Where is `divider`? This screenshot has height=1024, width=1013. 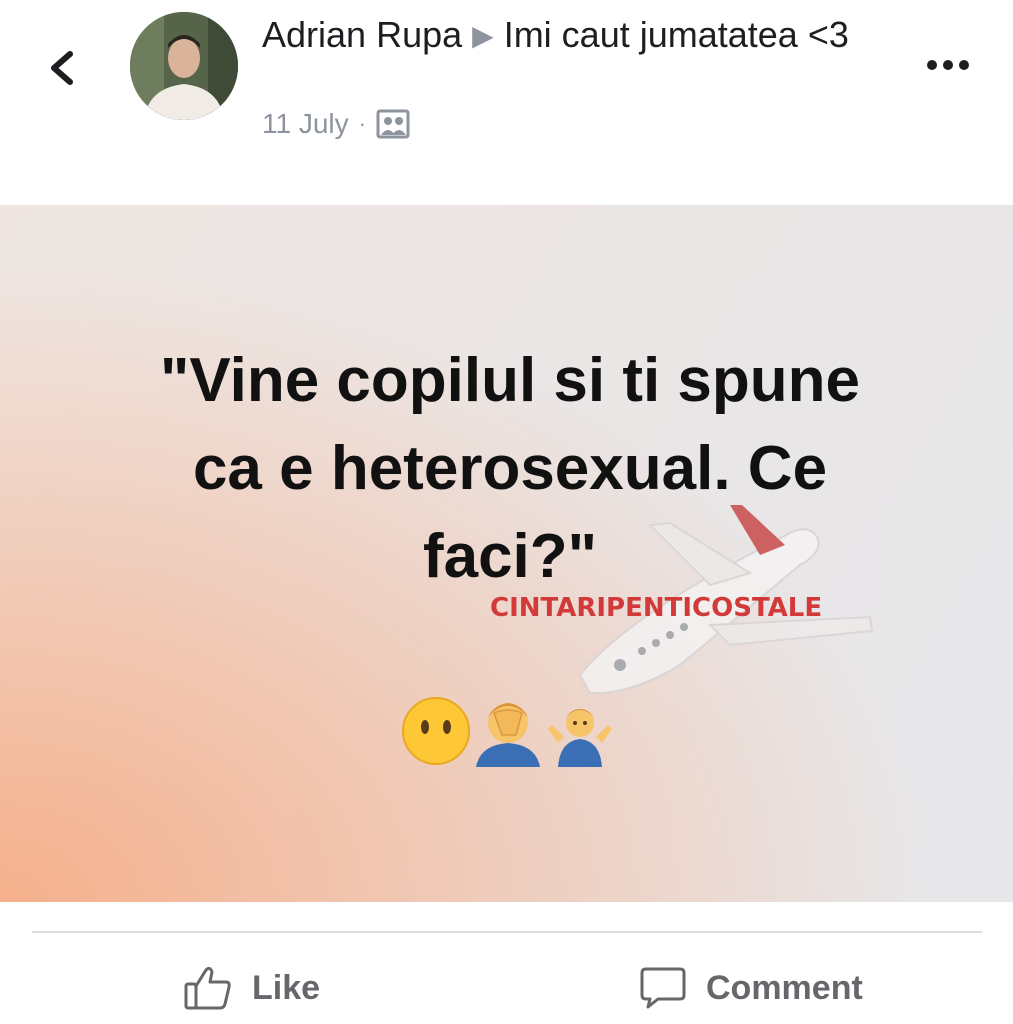
divider is located at coordinates (507, 932).